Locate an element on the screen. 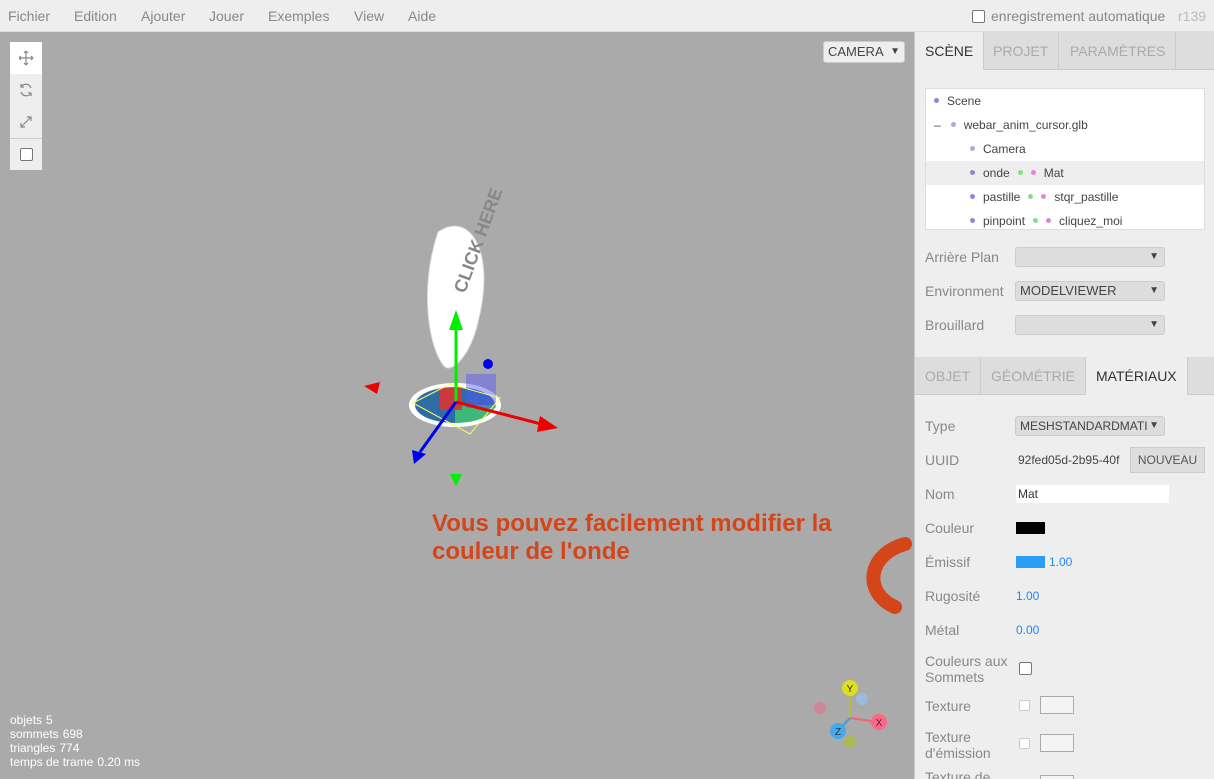  autosave-checkbox is located at coordinates (978, 16).